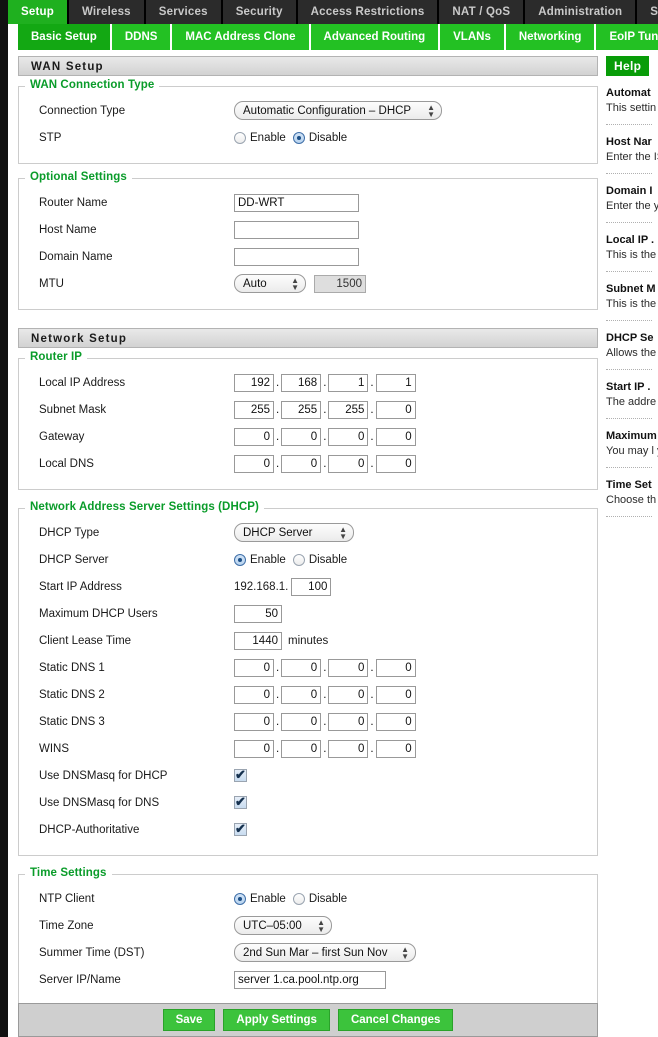  What do you see at coordinates (338, 111) in the screenshot?
I see `connection-type-select: Automatic Configuration – DHCP` at bounding box center [338, 111].